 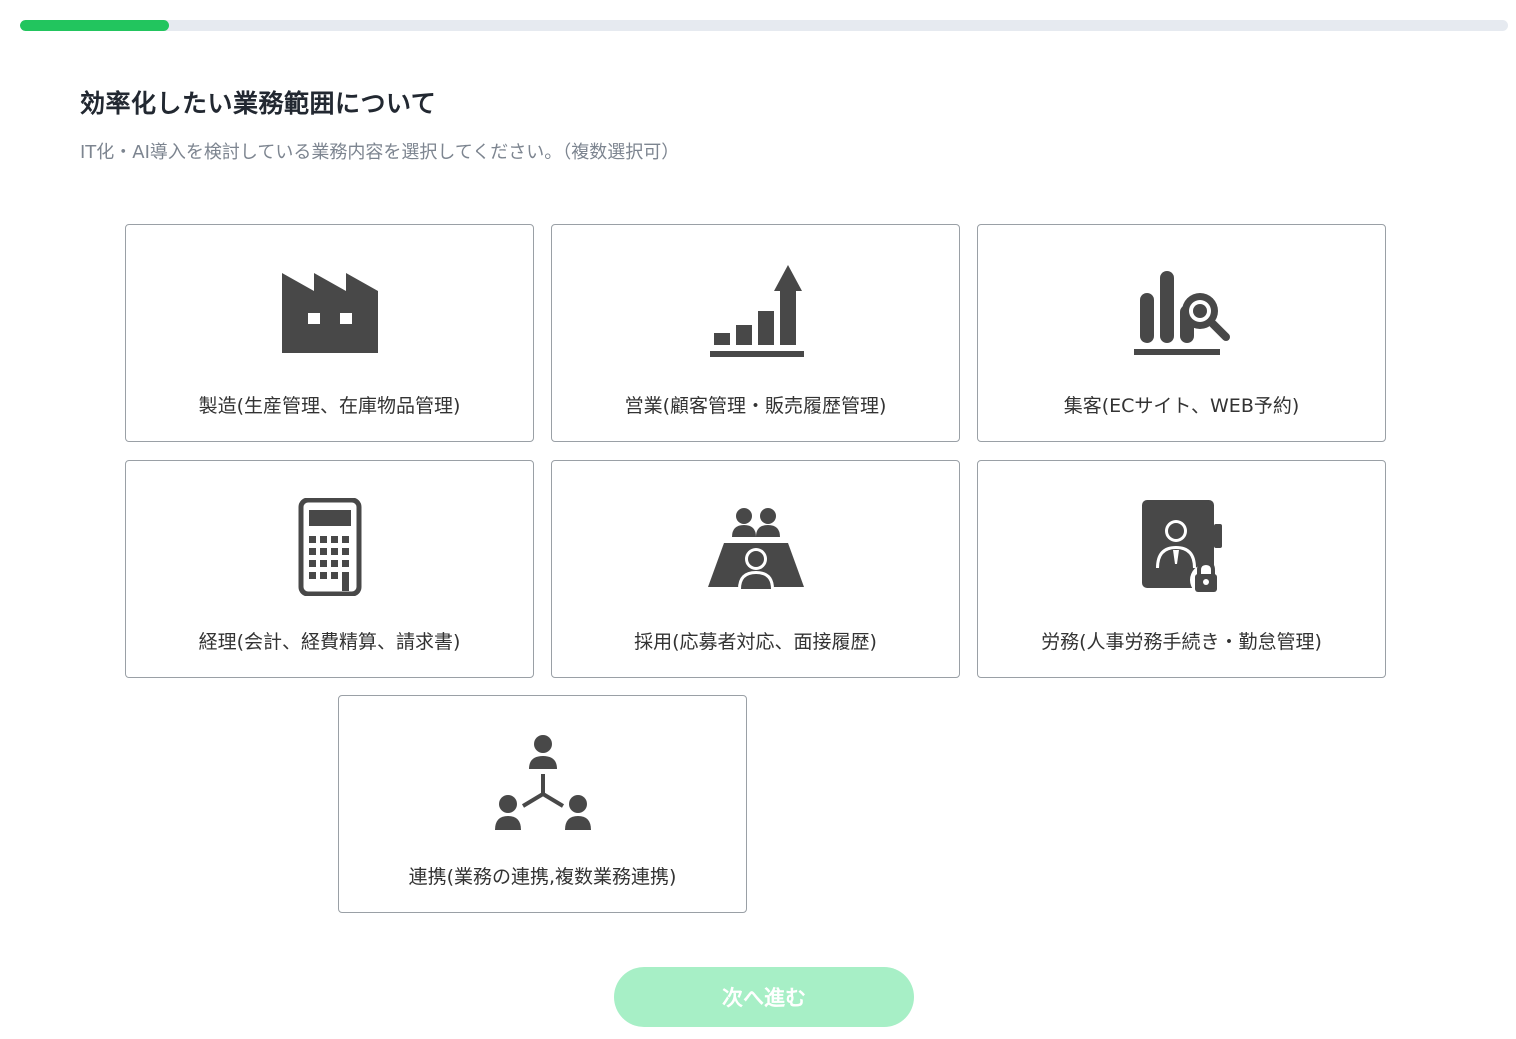 What do you see at coordinates (329, 642) in the screenshot?
I see `option-label: 経理(会計、経費精算、請求書)` at bounding box center [329, 642].